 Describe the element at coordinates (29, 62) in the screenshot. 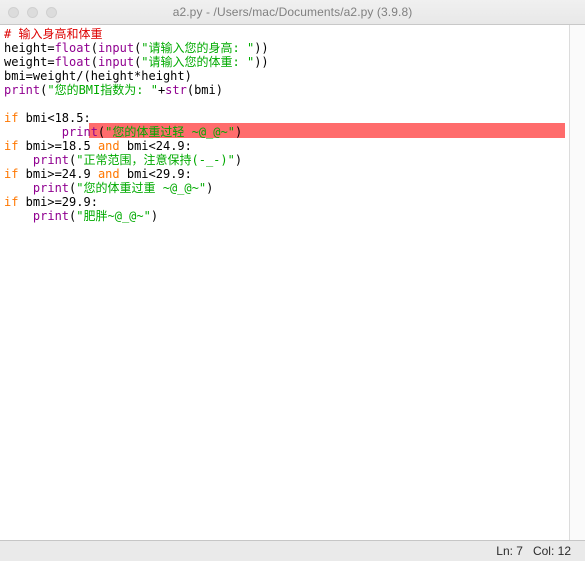

I see `code-token-plain: weight=` at that location.